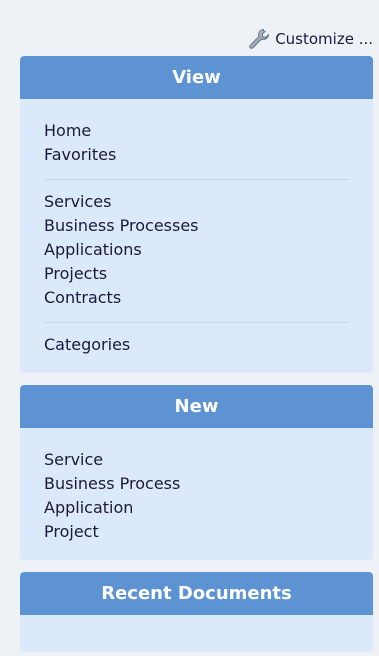 The width and height of the screenshot is (379, 656). I want to click on view-group-main: Home Favorites, so click(196, 149).